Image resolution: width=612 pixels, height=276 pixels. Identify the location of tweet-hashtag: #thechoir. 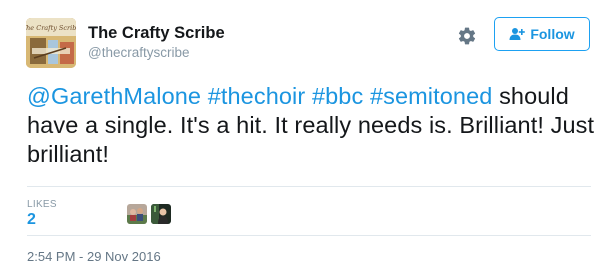
(257, 96).